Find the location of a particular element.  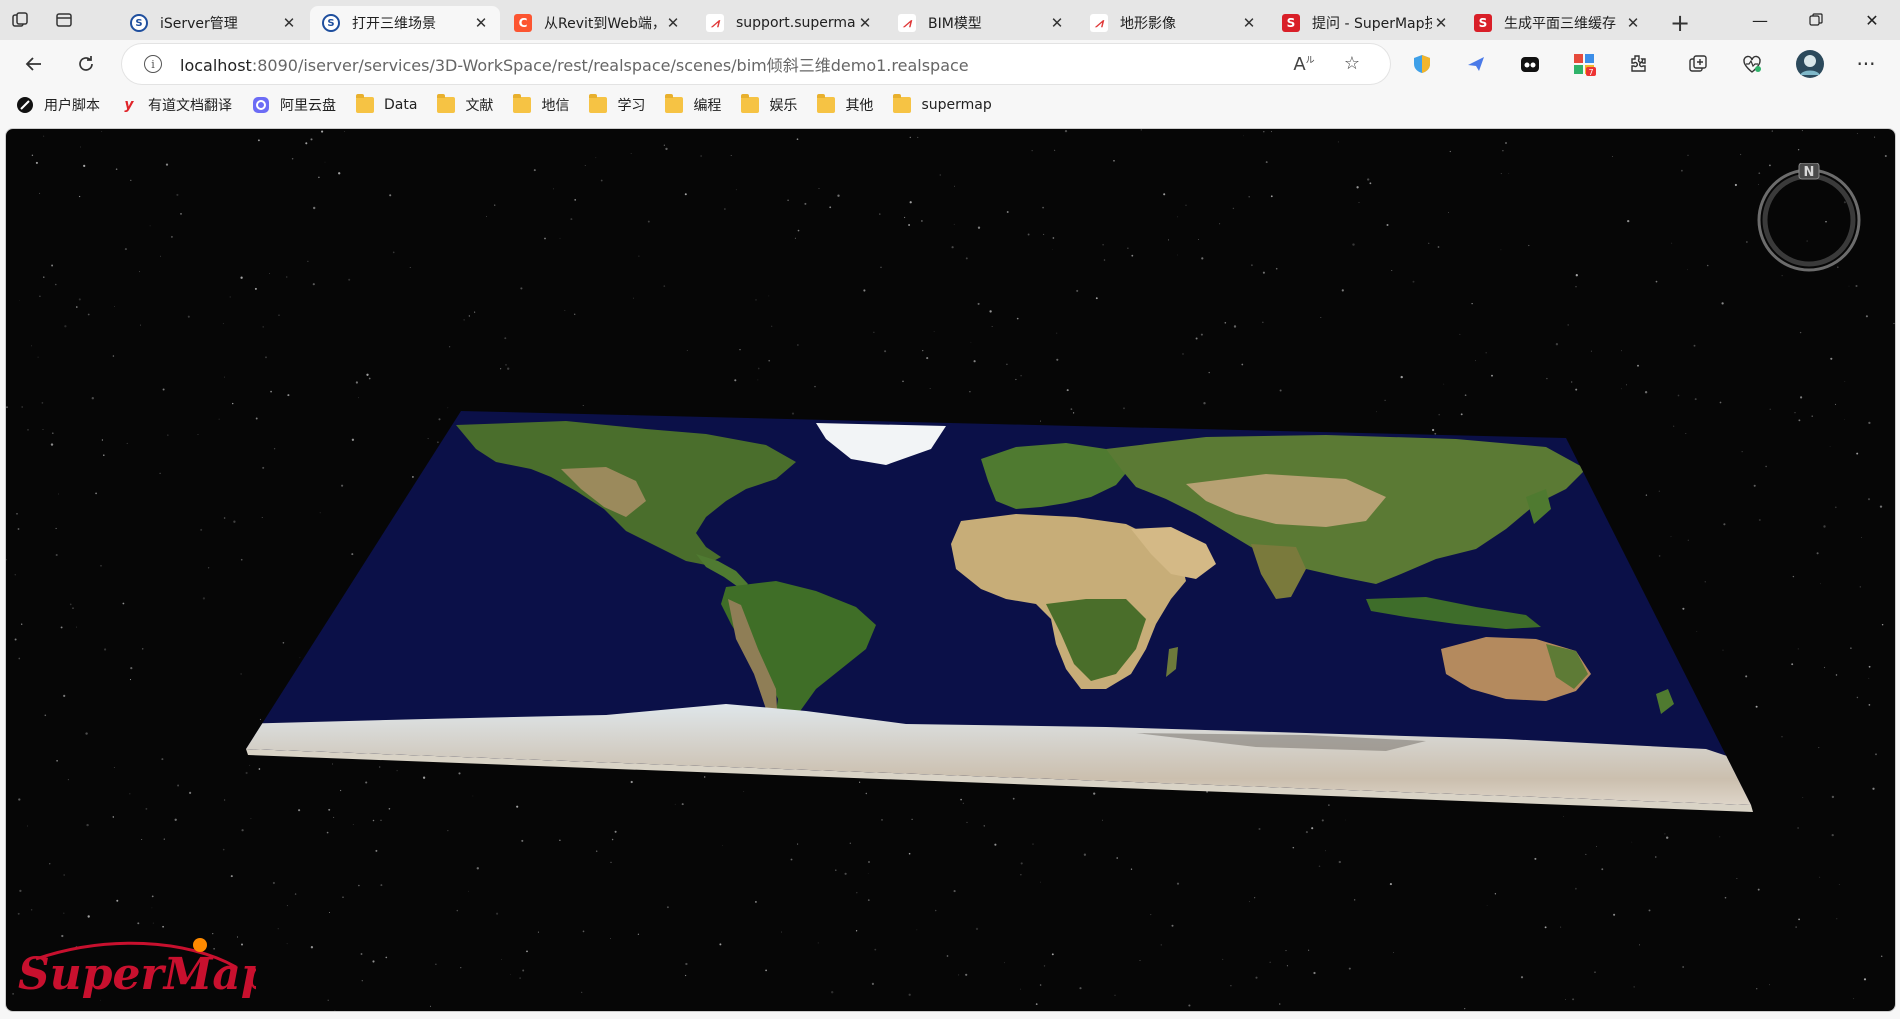

favorite-star-icon: ☆ is located at coordinates (1352, 64).